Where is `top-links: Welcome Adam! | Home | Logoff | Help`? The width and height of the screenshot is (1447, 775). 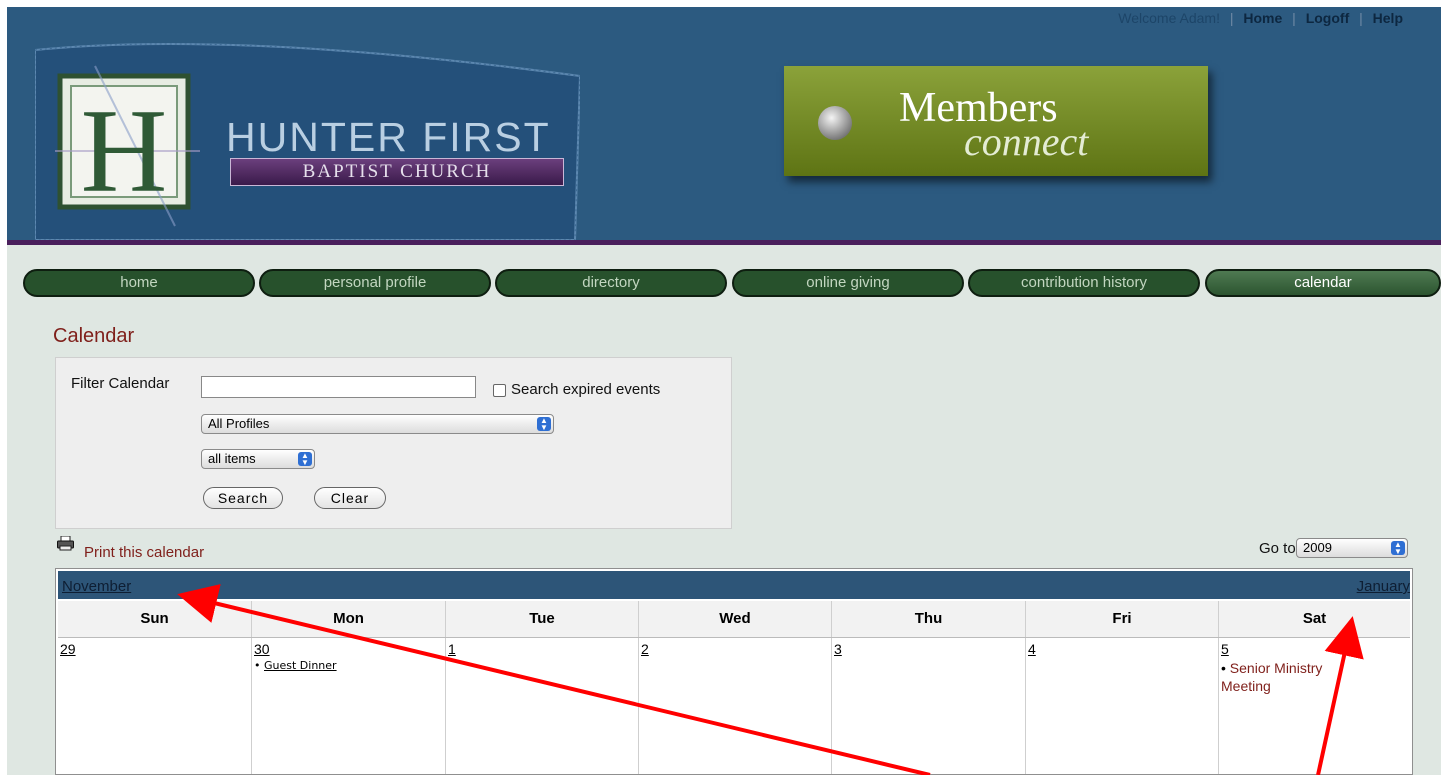
top-links: Welcome Adam! | Home | Logoff | Help is located at coordinates (1260, 18).